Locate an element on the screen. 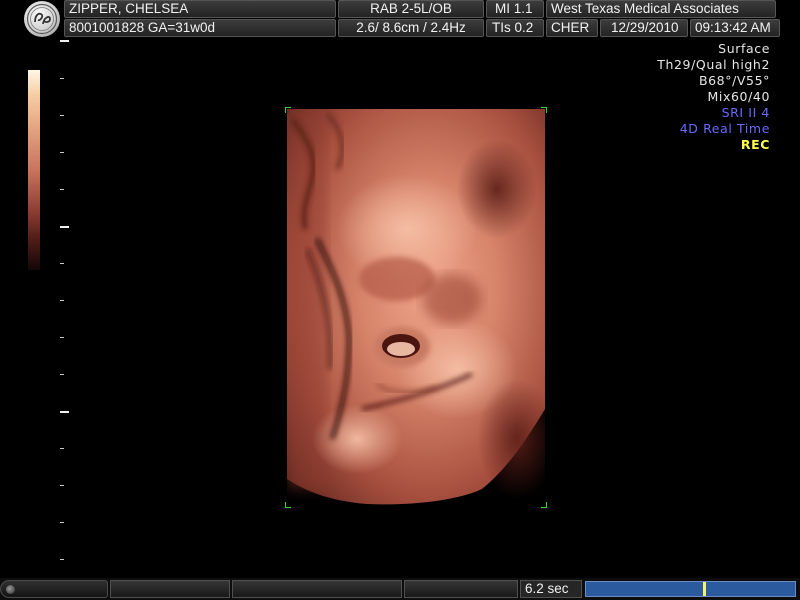  roi-corner-bottom-right is located at coordinates (544, 505).